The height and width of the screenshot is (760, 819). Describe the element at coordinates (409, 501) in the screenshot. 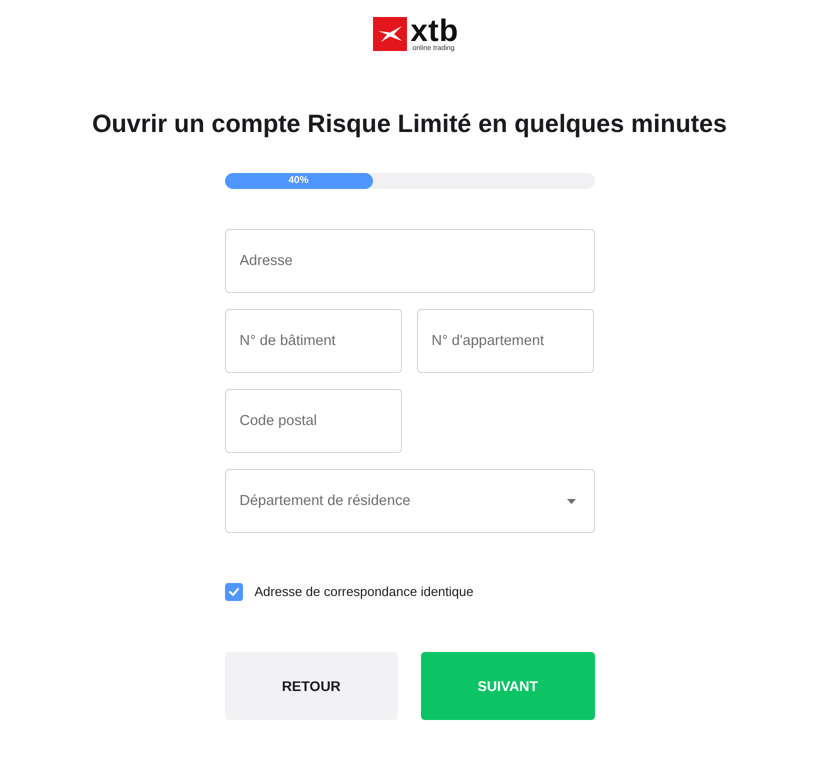

I see `select-field: Département de résidence` at that location.